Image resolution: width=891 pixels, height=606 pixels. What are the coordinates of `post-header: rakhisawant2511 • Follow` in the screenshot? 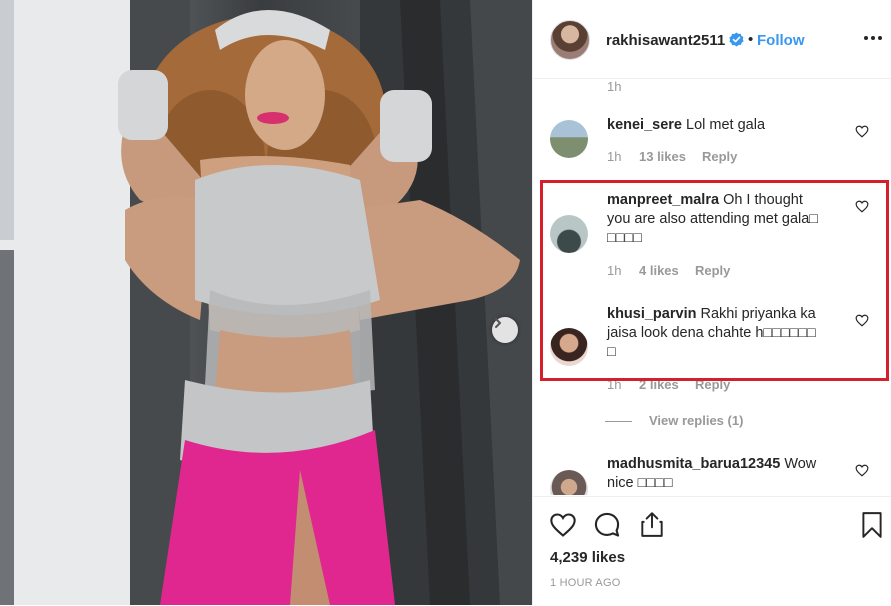 It's located at (712, 39).